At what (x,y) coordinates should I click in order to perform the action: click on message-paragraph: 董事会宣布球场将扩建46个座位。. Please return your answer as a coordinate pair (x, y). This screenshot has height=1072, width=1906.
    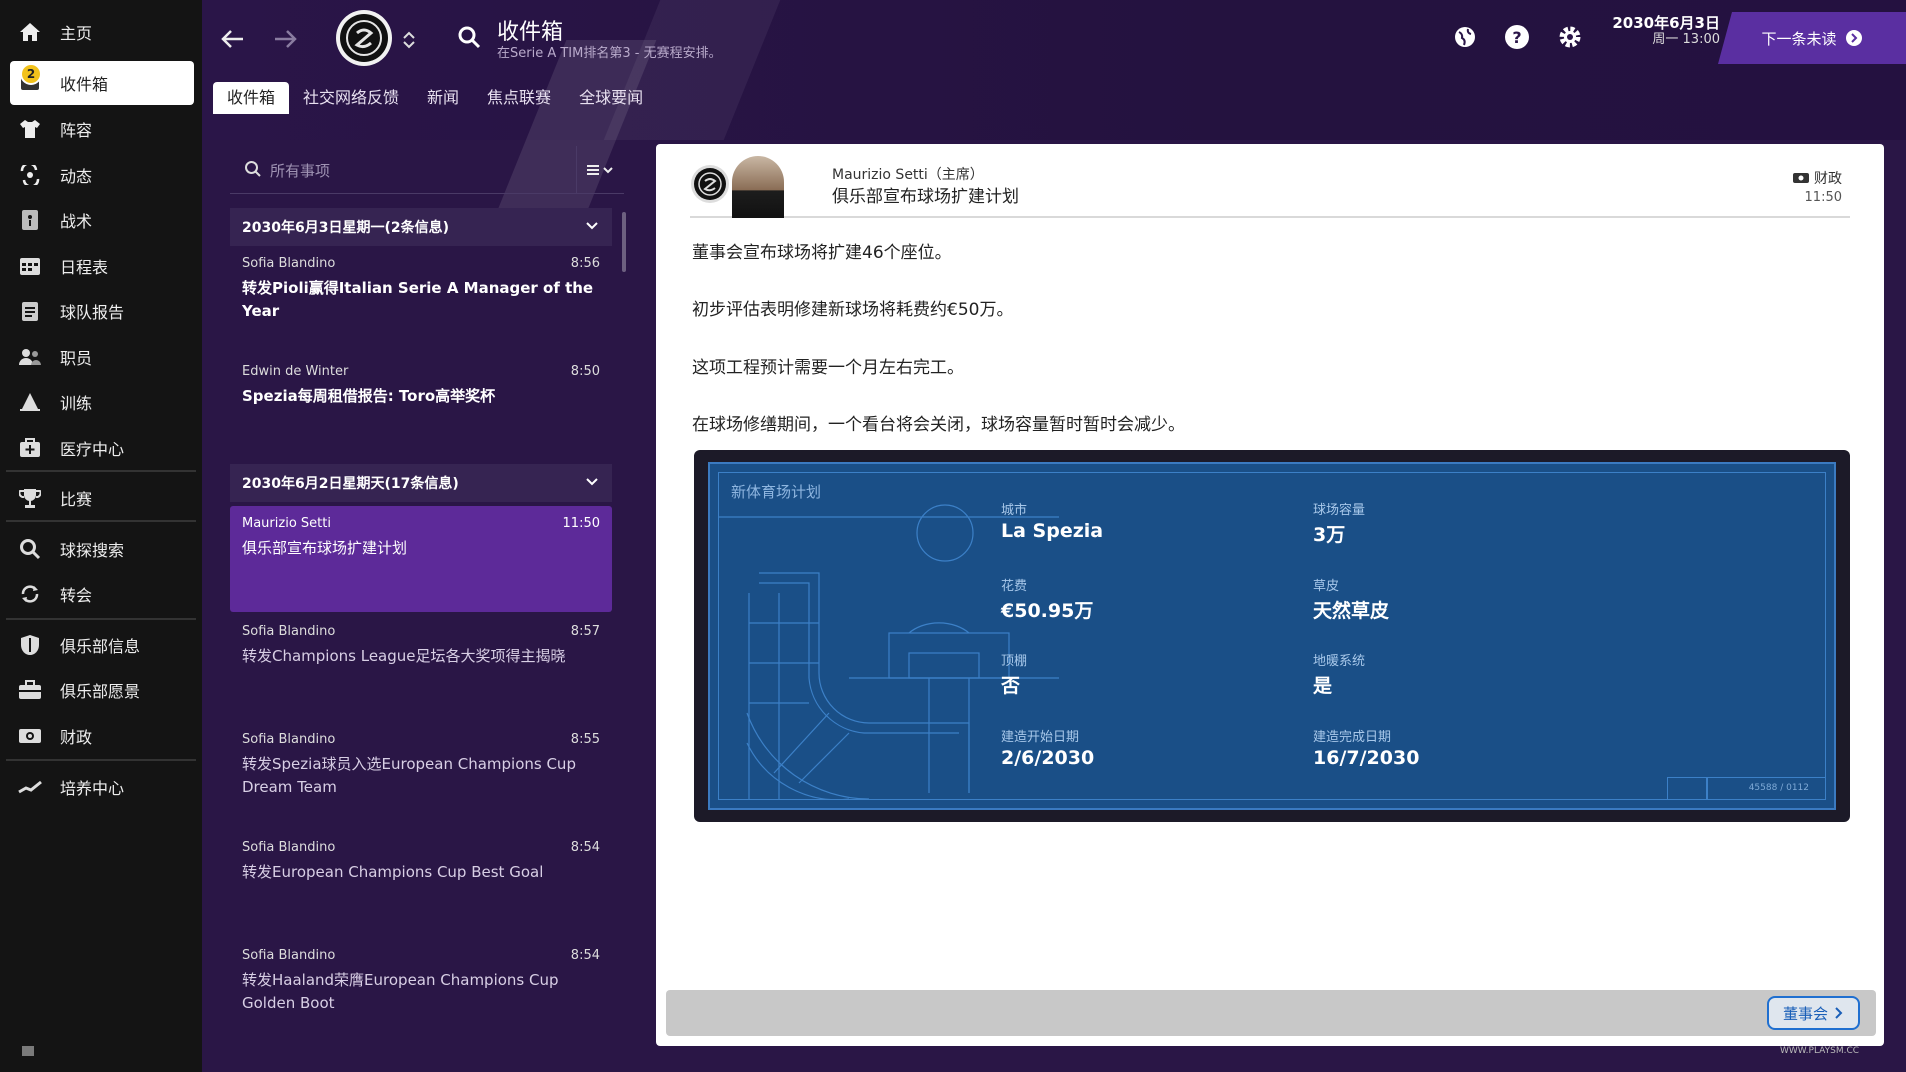
    Looking at the image, I should click on (822, 253).